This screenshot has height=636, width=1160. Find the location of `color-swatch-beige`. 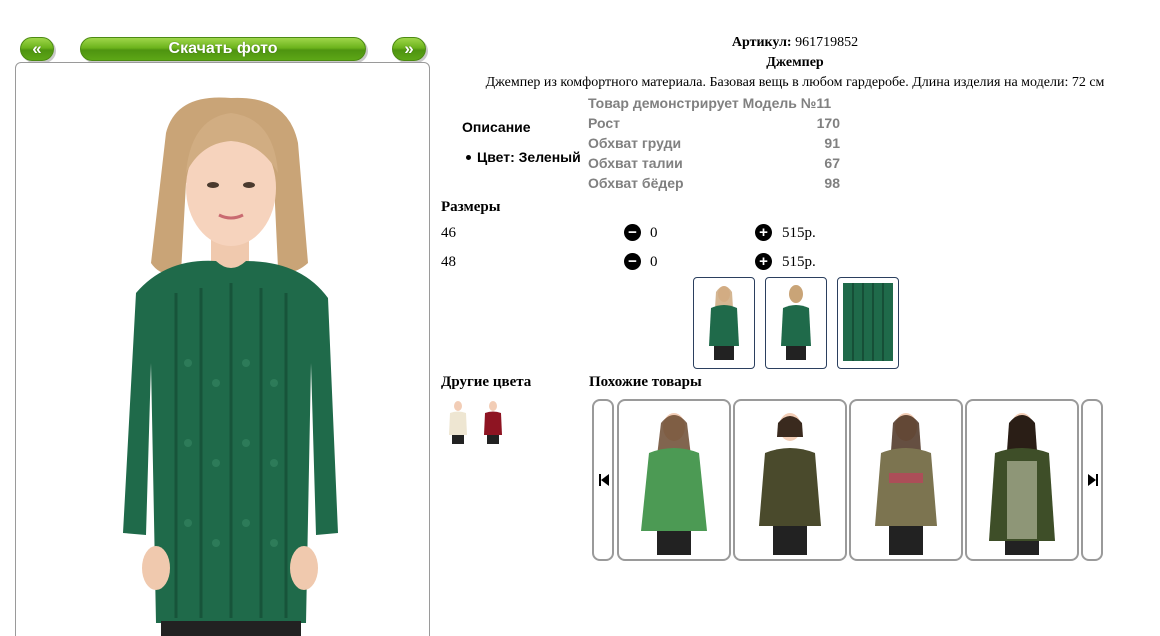

color-swatch-beige is located at coordinates (458, 423).